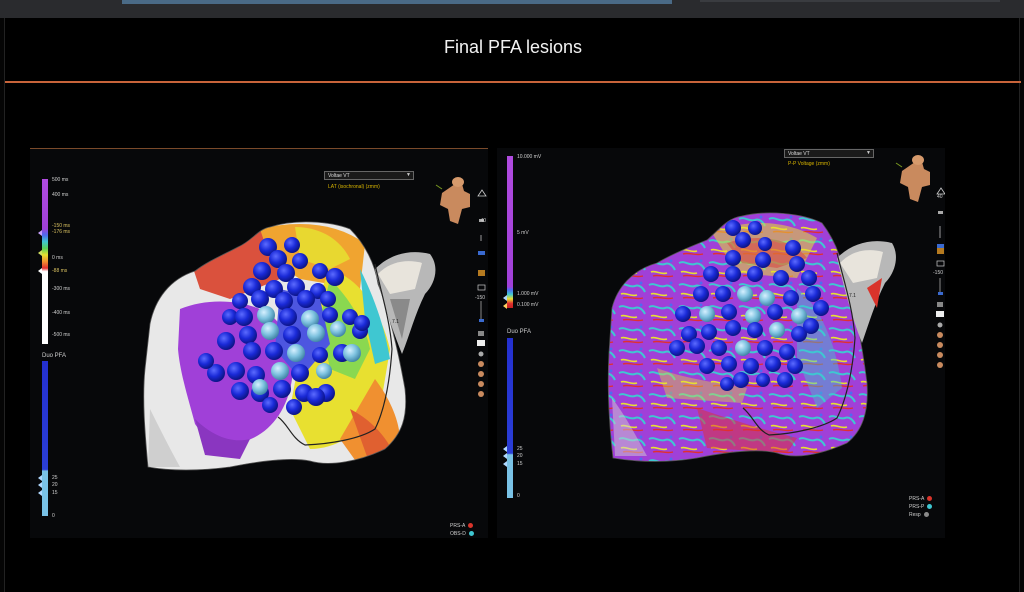 This screenshot has width=1024, height=592. I want to click on image-icon, so click(481, 287).